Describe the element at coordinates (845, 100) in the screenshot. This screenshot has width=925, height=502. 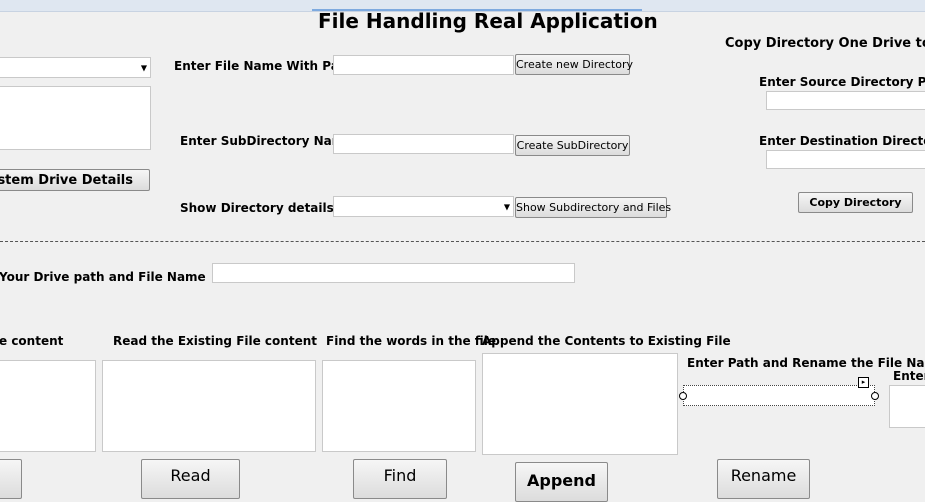
I see `source-directory-input` at that location.